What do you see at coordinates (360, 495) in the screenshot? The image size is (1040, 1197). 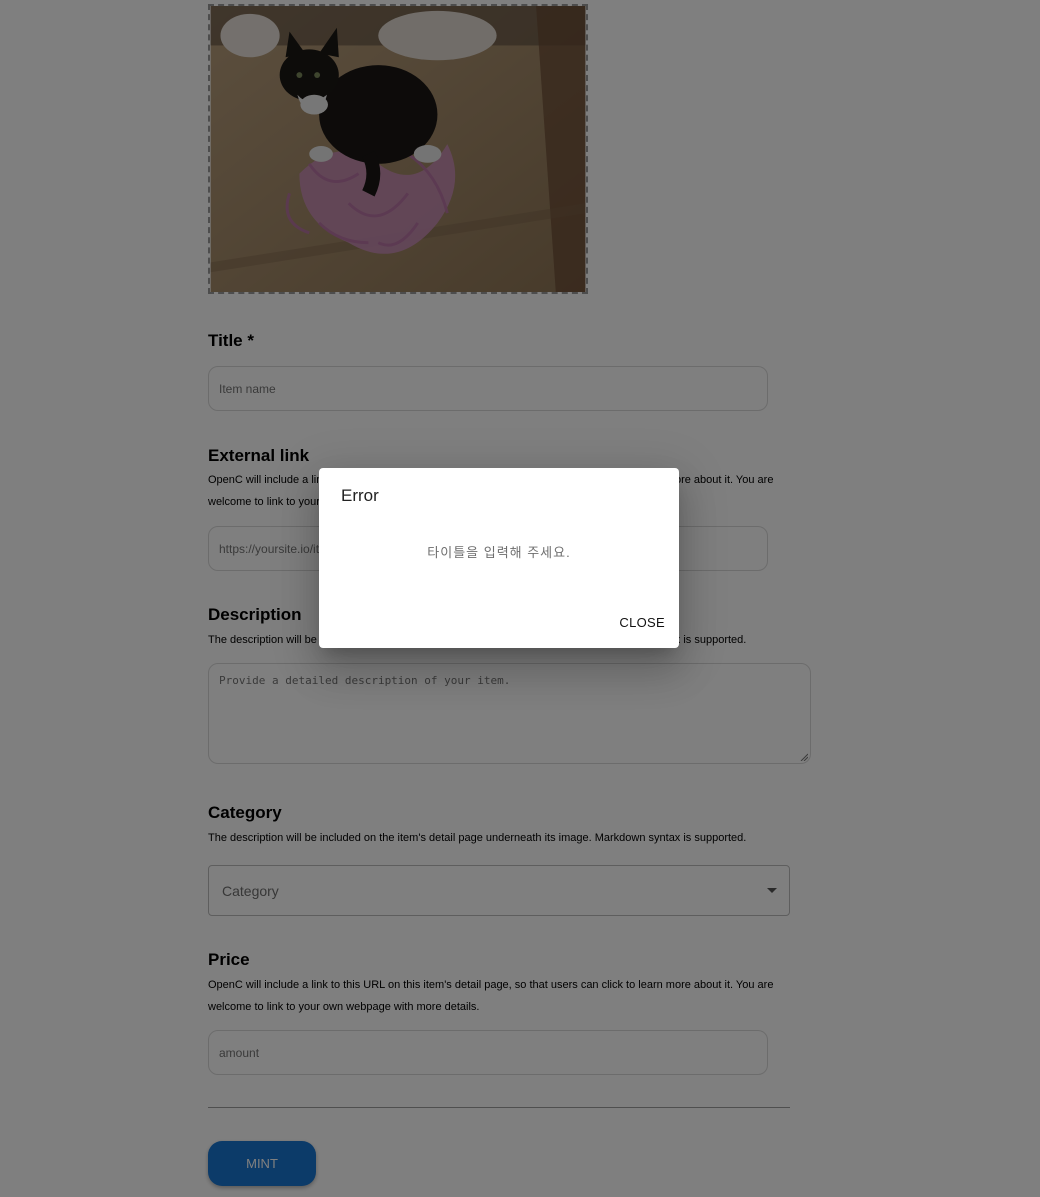 I see `dialog-title: Error` at bounding box center [360, 495].